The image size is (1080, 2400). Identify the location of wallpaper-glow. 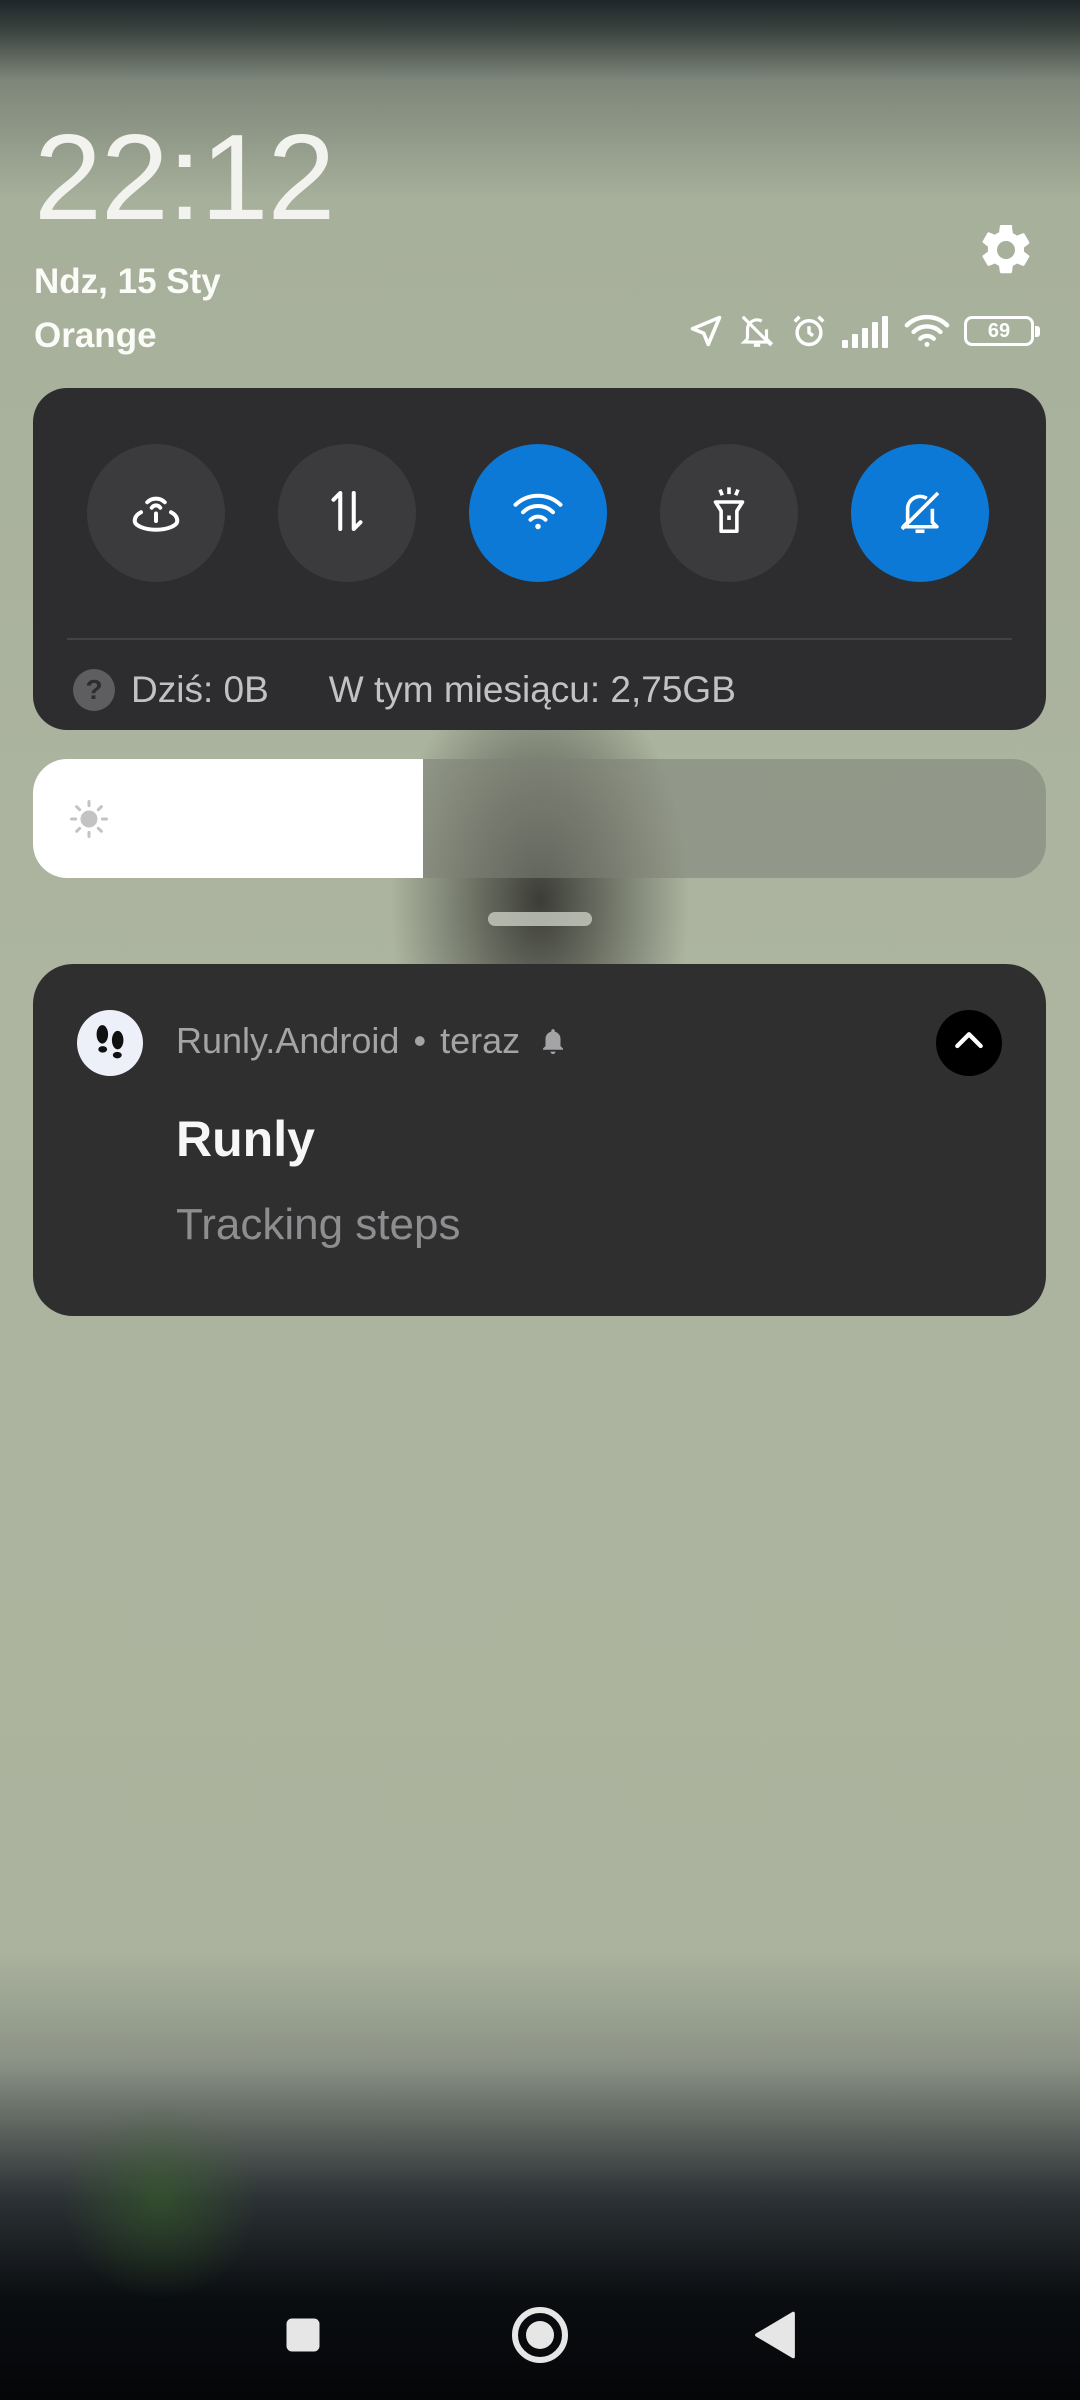
(160, 2200).